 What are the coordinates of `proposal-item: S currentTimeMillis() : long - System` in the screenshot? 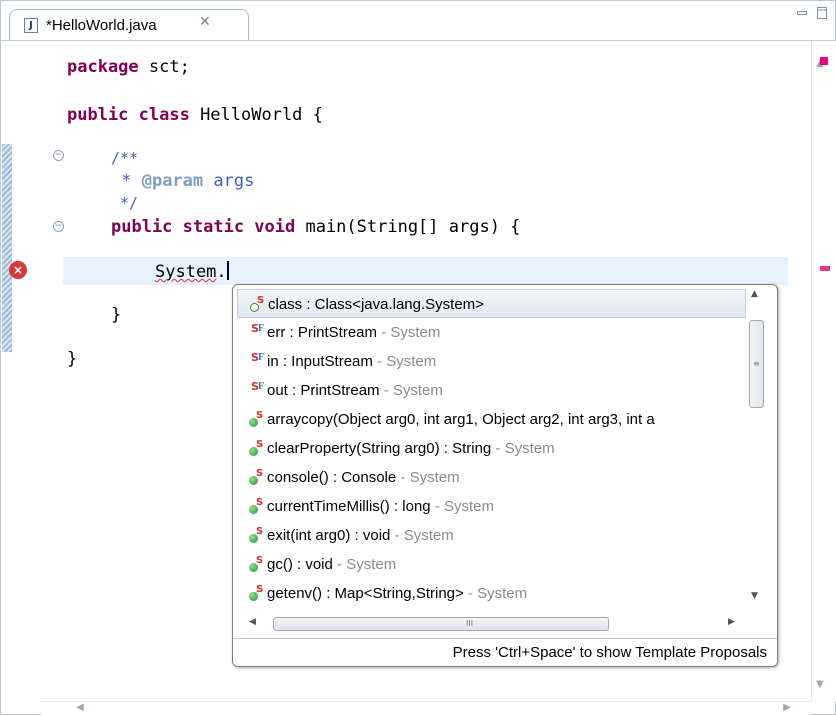 It's located at (491, 506).